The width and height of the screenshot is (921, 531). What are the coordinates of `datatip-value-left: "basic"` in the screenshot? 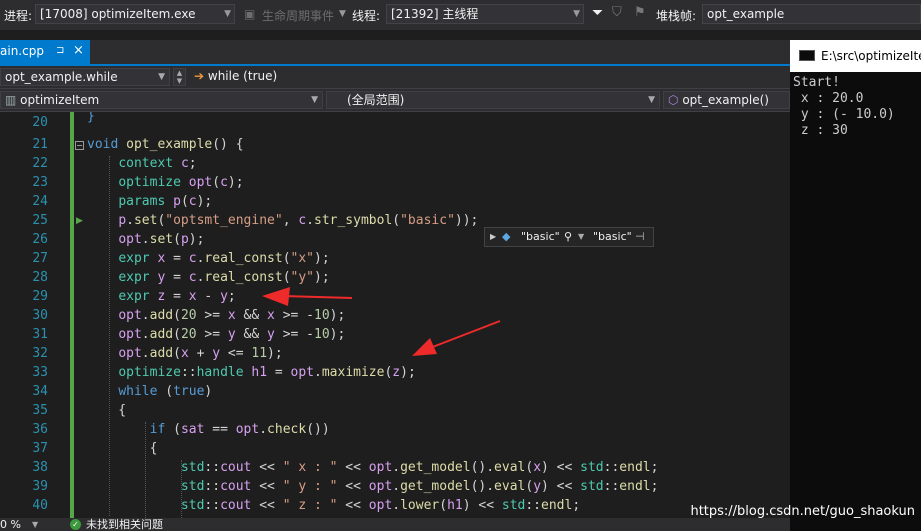 It's located at (540, 236).